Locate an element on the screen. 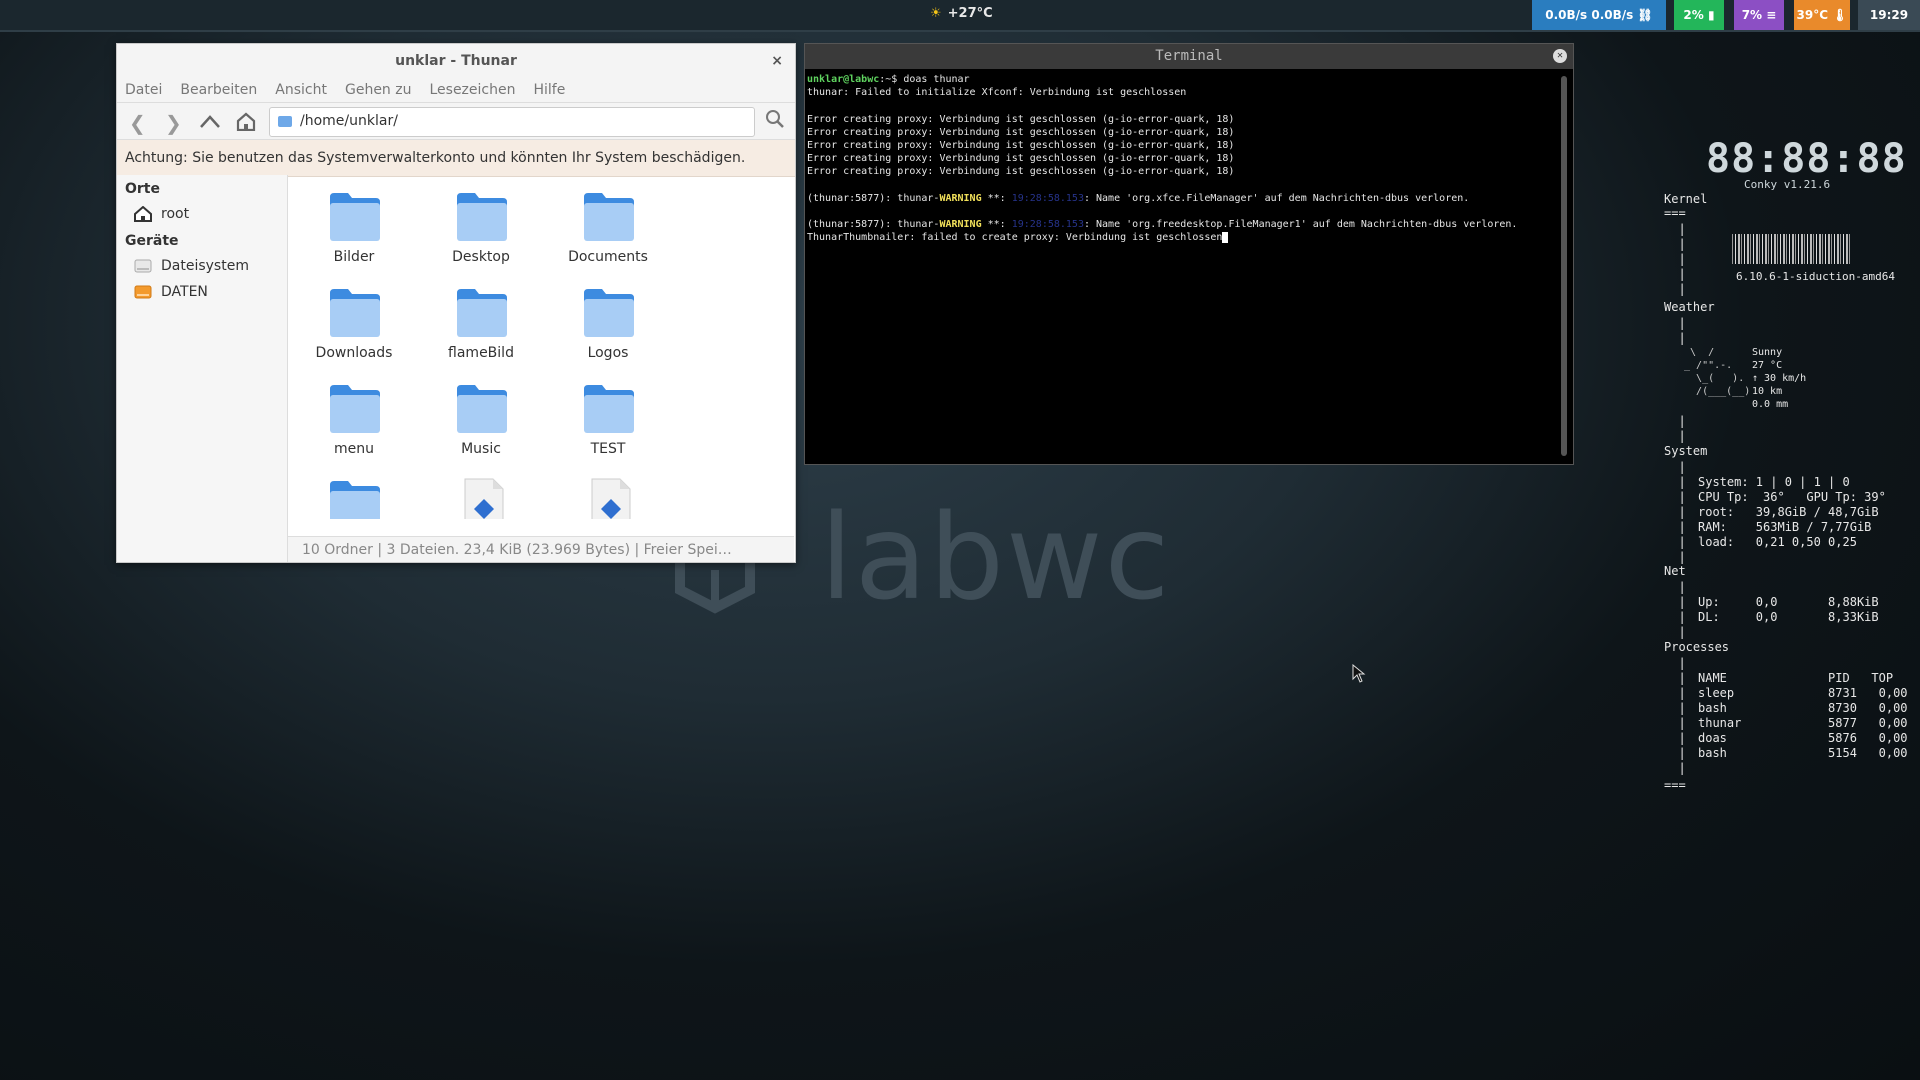 Image resolution: width=1920 pixels, height=1080 pixels. sidebar-item-daten: DATEN is located at coordinates (202, 292).